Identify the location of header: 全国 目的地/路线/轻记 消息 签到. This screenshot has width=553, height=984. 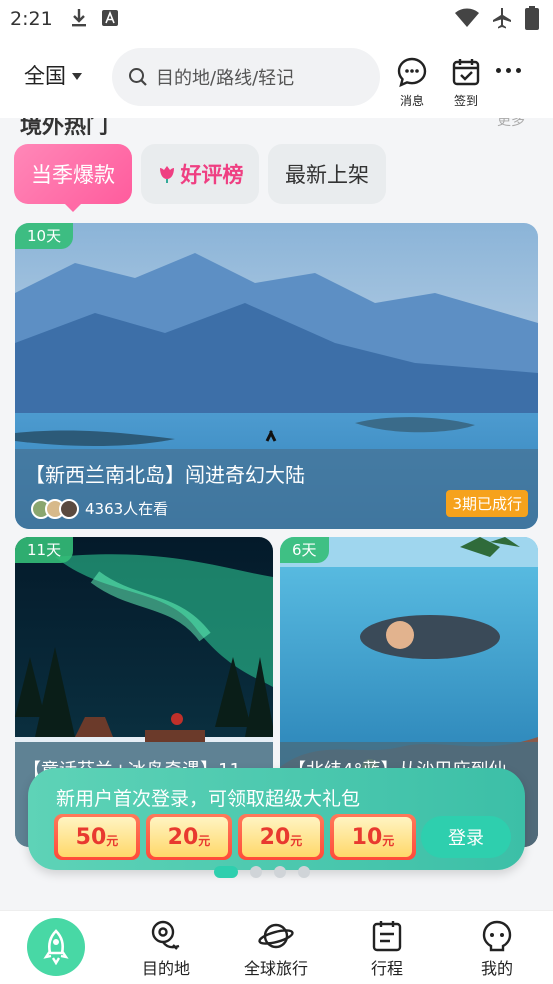
(276, 79).